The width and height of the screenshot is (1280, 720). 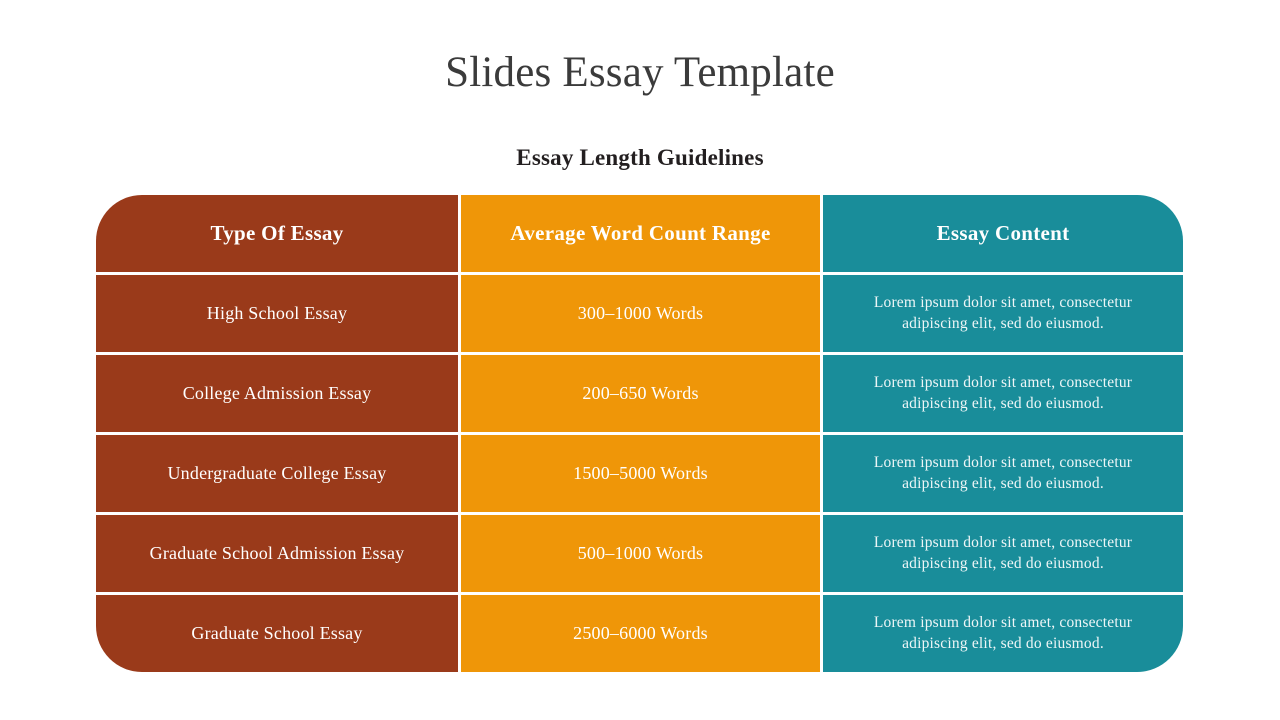 What do you see at coordinates (277, 473) in the screenshot?
I see `table-cell-type: Undergraduate College Essay` at bounding box center [277, 473].